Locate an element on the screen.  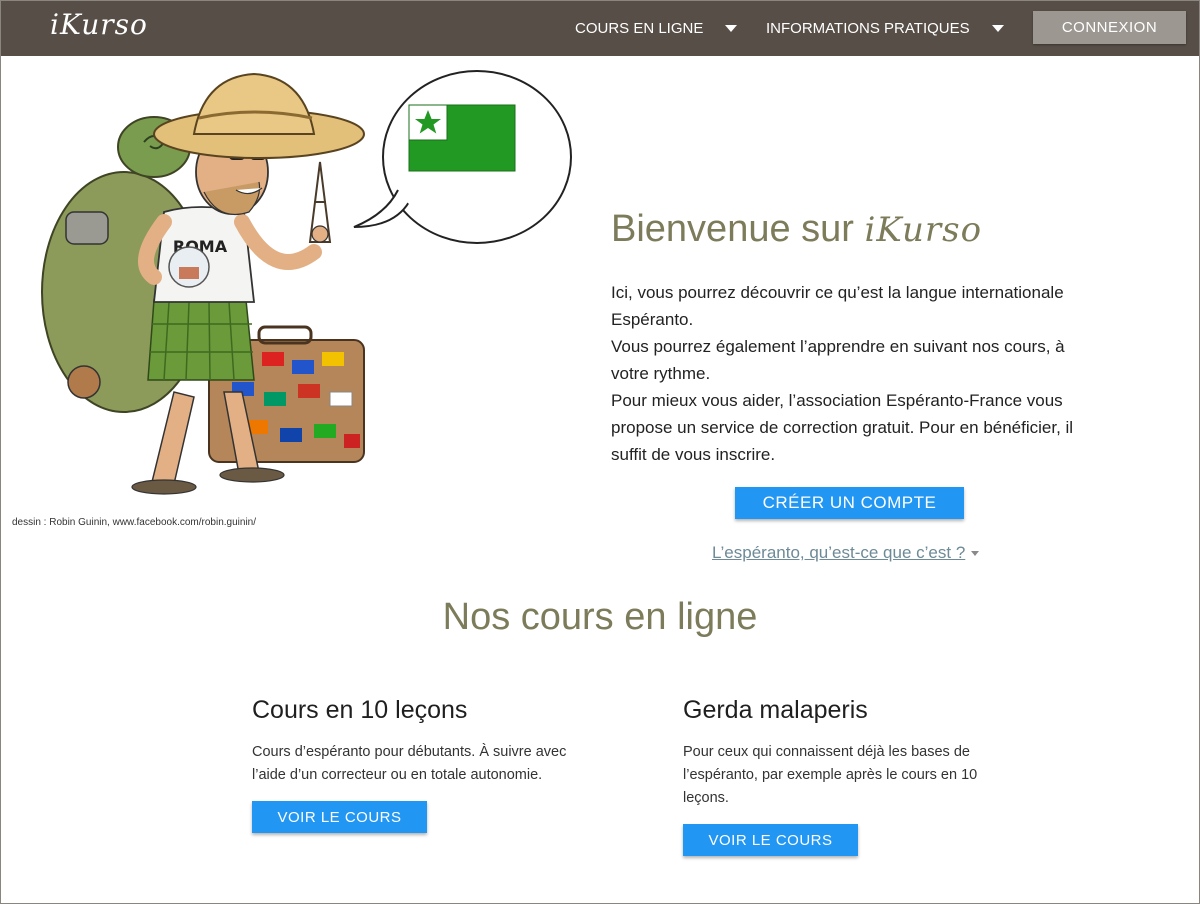
eiffel-tower-icon is located at coordinates (320, 202).